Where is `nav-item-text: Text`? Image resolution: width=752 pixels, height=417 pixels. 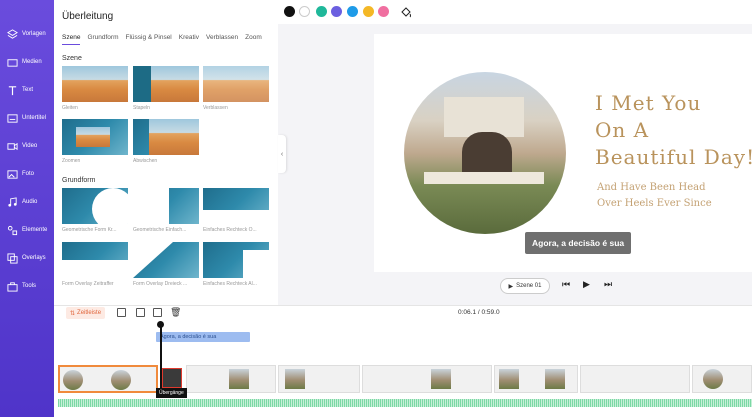 nav-item-text: Text is located at coordinates (27, 90).